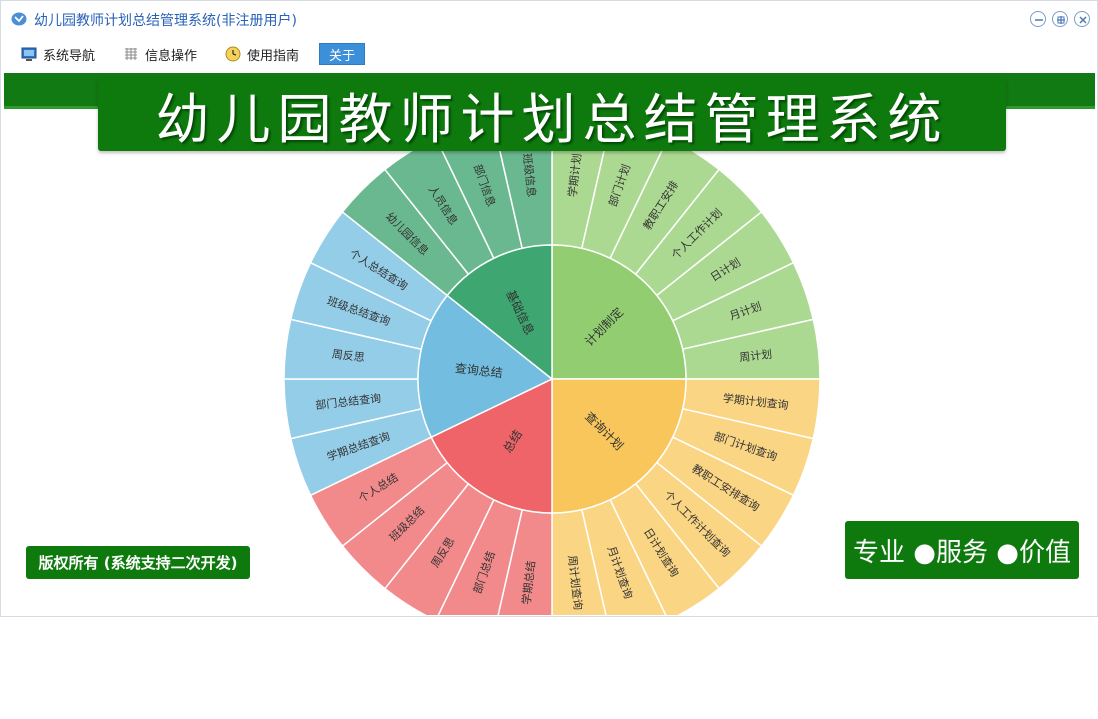 Image resolution: width=1098 pixels, height=719 pixels. I want to click on menu-bar: 系统导航 信息操作 使用指南 关于, so click(549, 54).